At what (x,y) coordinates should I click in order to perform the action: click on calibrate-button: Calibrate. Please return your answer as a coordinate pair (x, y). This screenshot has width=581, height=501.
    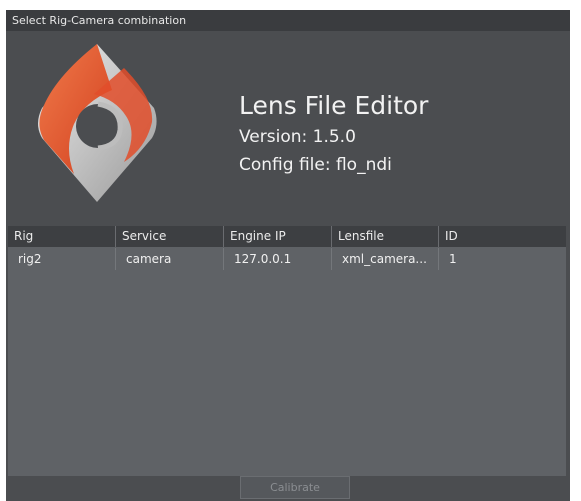
    Looking at the image, I should click on (295, 487).